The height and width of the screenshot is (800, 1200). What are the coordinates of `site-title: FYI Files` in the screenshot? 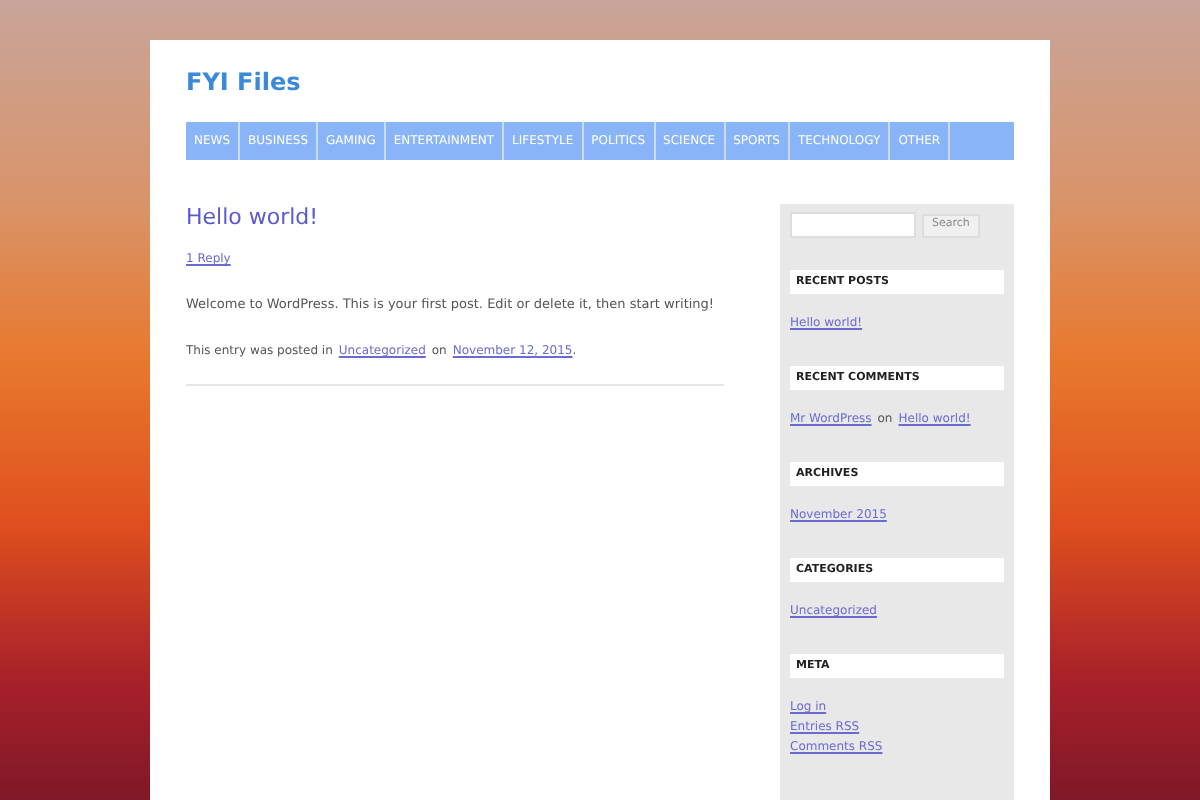 It's located at (600, 82).